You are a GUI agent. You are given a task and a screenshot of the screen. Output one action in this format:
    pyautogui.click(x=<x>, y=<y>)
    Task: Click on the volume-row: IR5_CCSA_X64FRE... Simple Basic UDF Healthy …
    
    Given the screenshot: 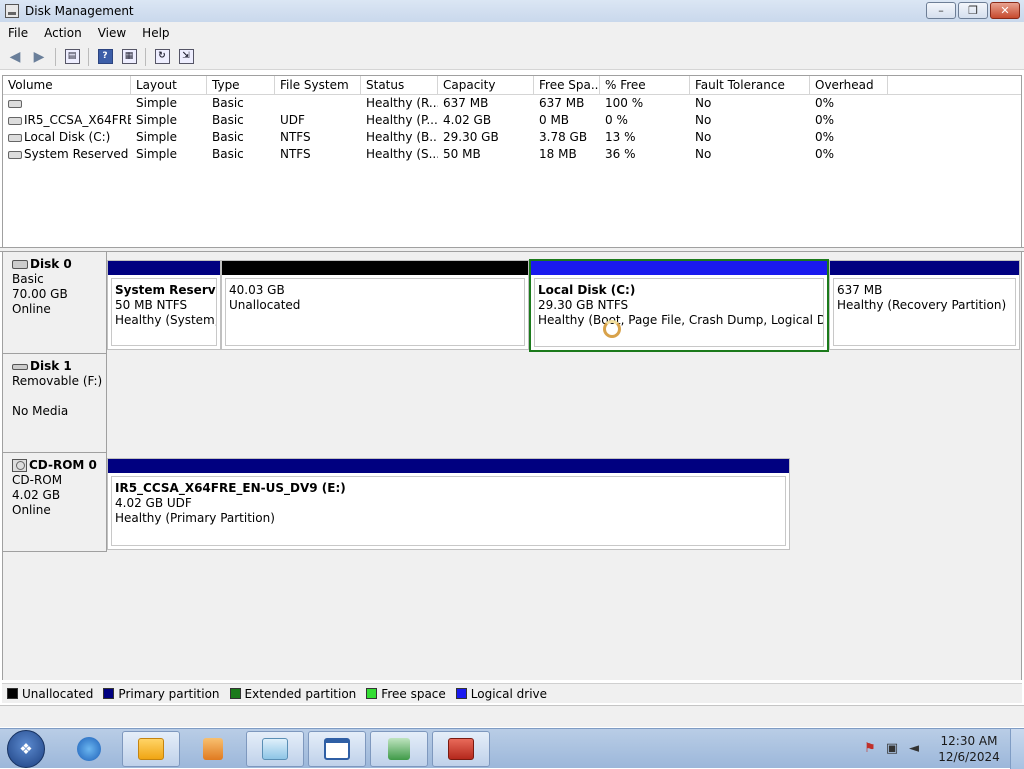 What is the action you would take?
    pyautogui.click(x=512, y=120)
    